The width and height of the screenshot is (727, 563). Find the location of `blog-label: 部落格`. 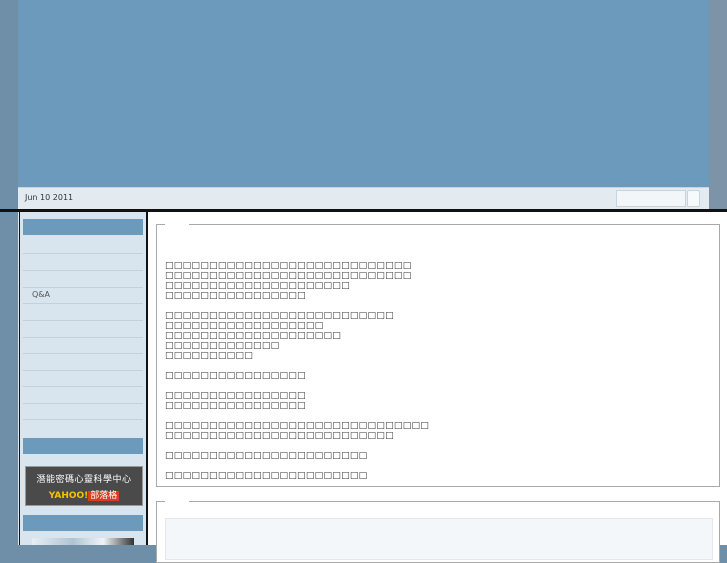

blog-label: 部落格 is located at coordinates (104, 496).